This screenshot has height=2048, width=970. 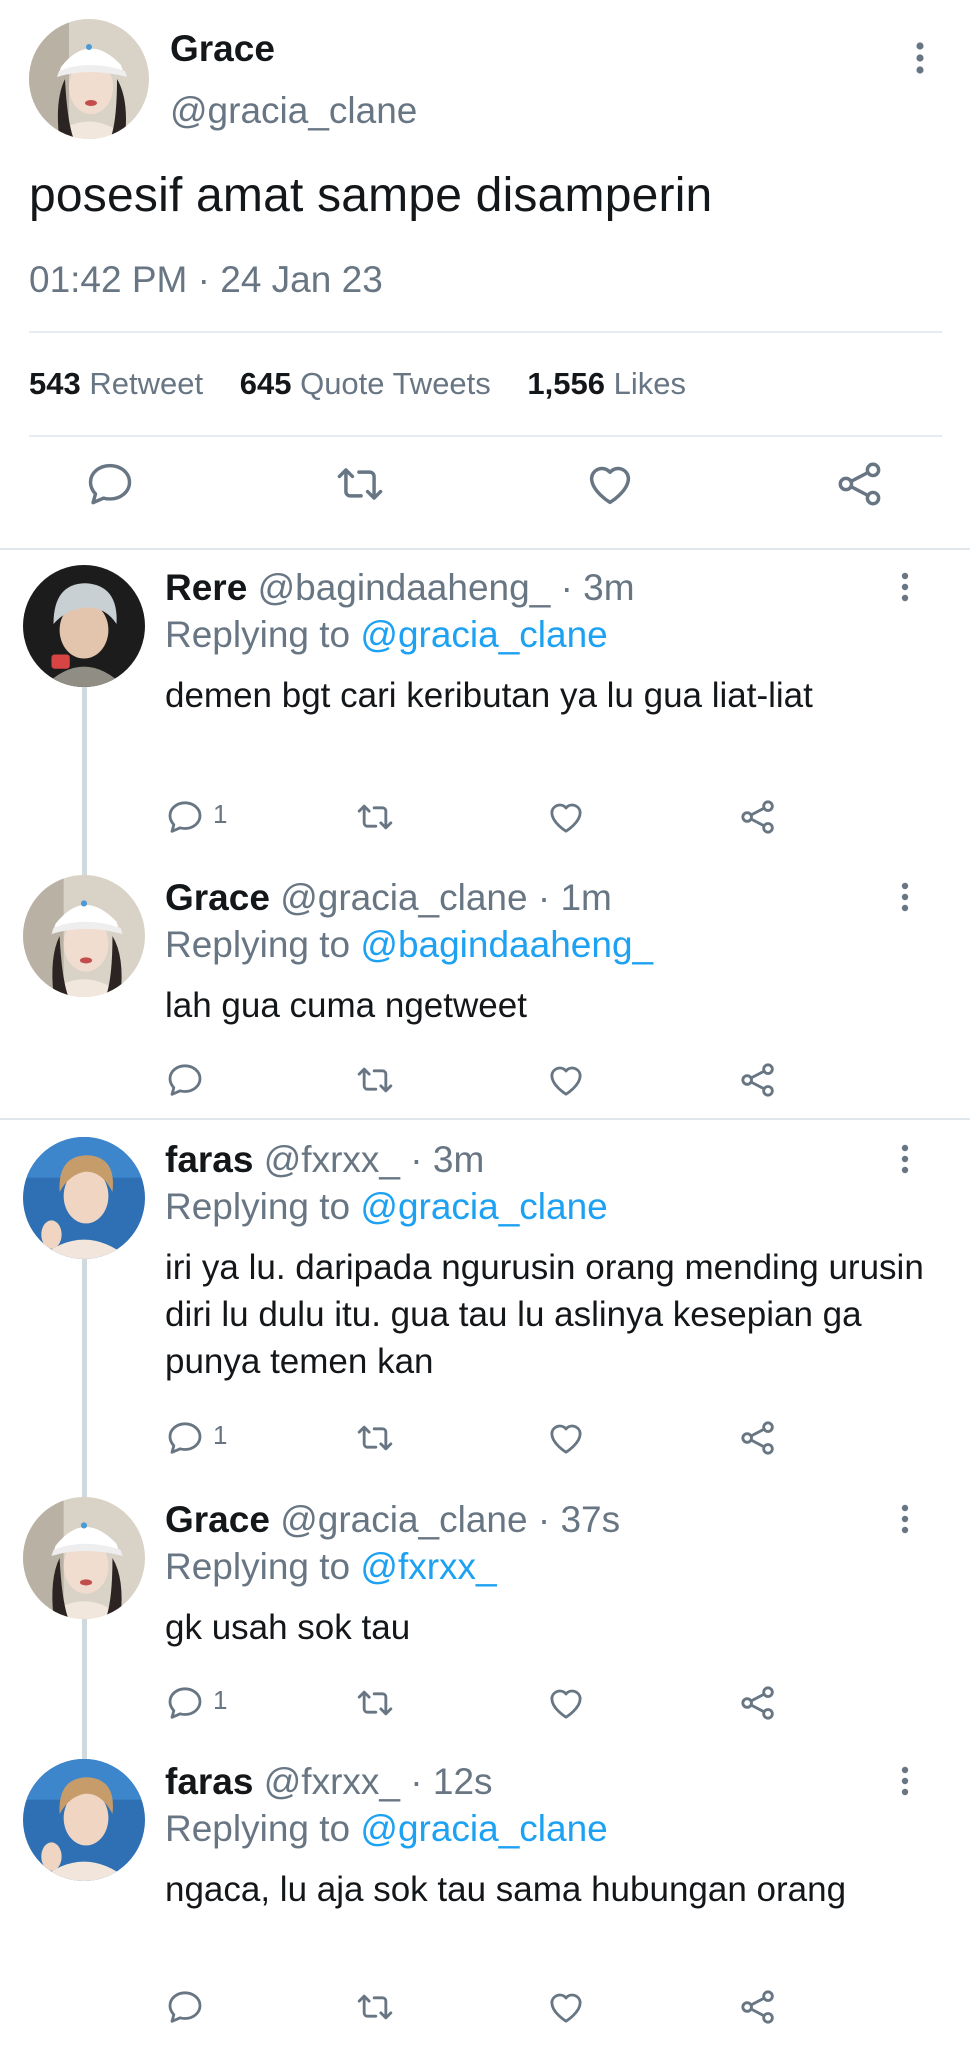 What do you see at coordinates (606, 383) in the screenshot?
I see `likes-stat: 1,556 Likes` at bounding box center [606, 383].